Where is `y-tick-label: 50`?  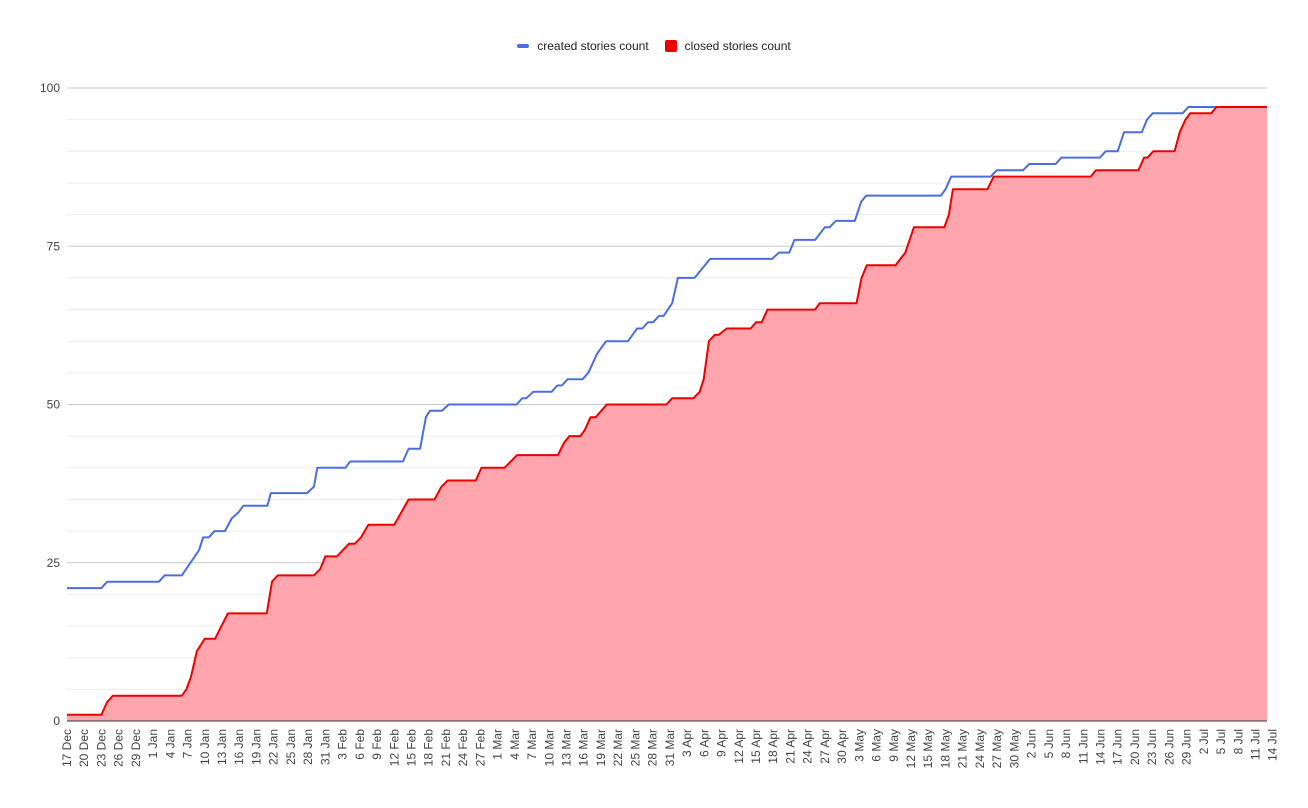 y-tick-label: 50 is located at coordinates (54, 405).